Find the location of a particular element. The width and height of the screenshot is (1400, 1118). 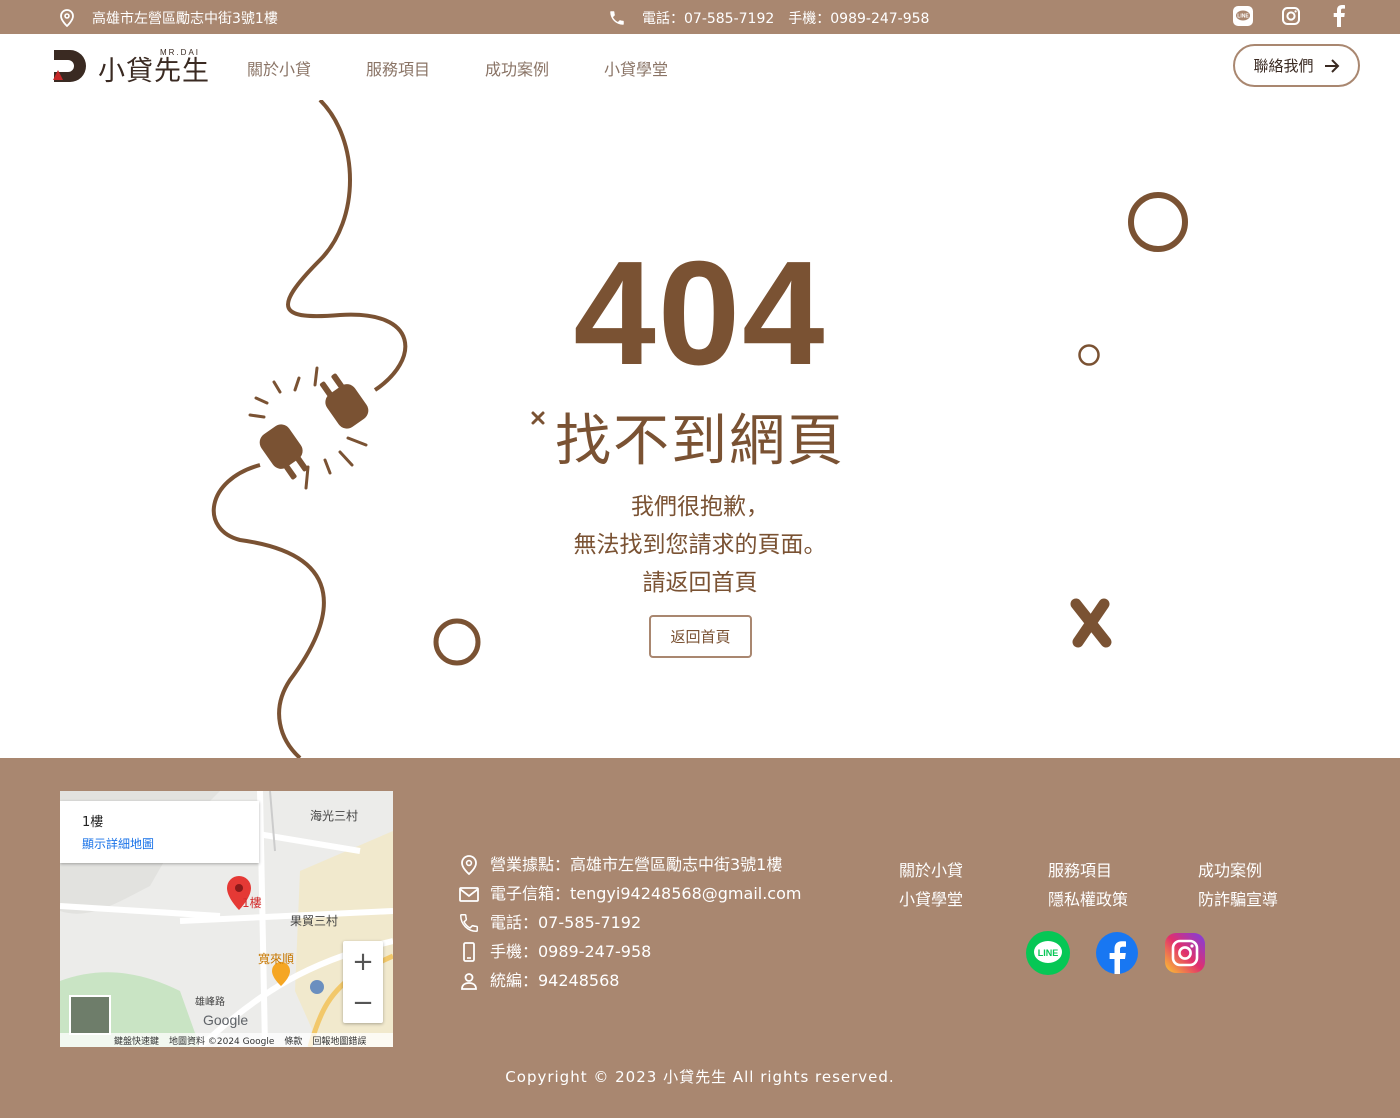

footer-links-col-1: 關於小貸 小貸學堂 is located at coordinates (931, 885).